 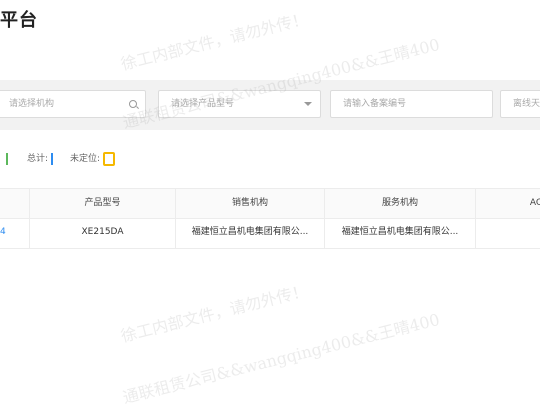 I want to click on col-service-org: 服务机构, so click(x=399, y=203).